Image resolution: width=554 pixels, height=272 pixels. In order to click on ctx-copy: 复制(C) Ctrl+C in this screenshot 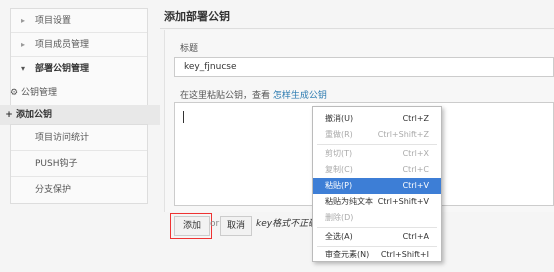, I will do `click(377, 170)`.